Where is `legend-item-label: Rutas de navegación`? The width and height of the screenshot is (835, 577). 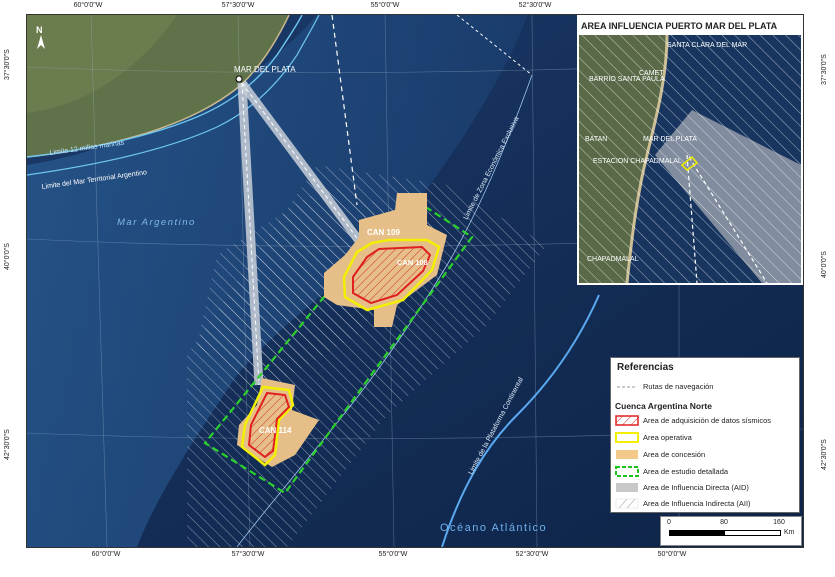 legend-item-label: Rutas de navegación is located at coordinates (678, 386).